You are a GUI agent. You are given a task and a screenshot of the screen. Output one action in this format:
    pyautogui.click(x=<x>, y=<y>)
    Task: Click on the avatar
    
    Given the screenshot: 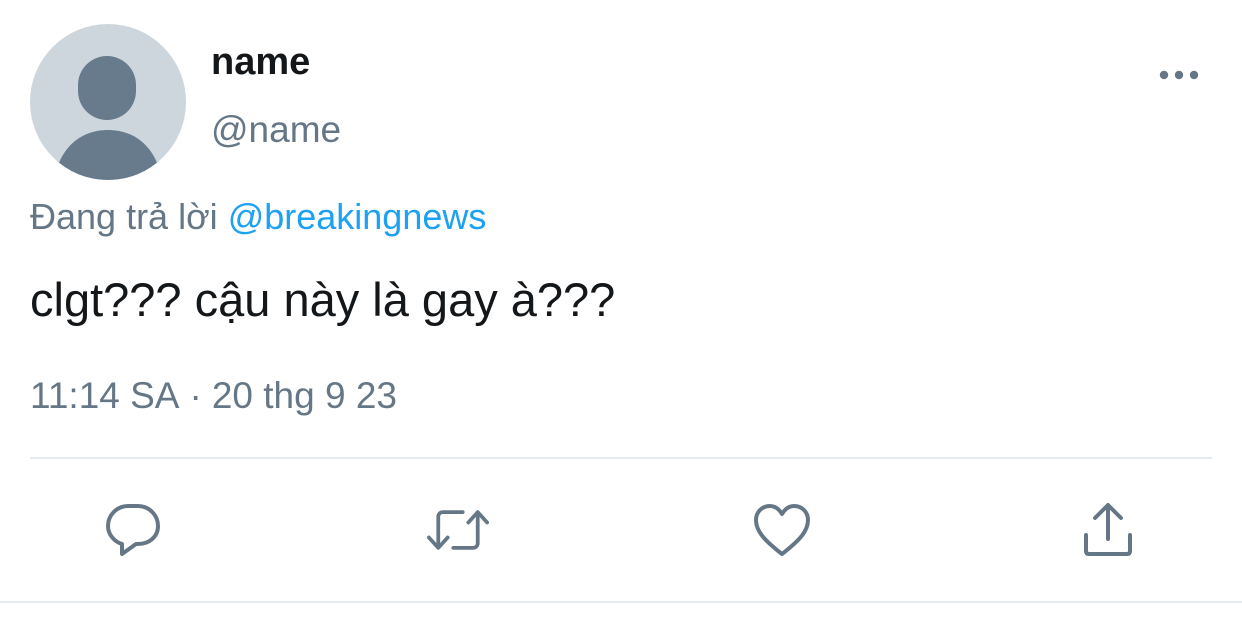 What is the action you would take?
    pyautogui.click(x=108, y=102)
    